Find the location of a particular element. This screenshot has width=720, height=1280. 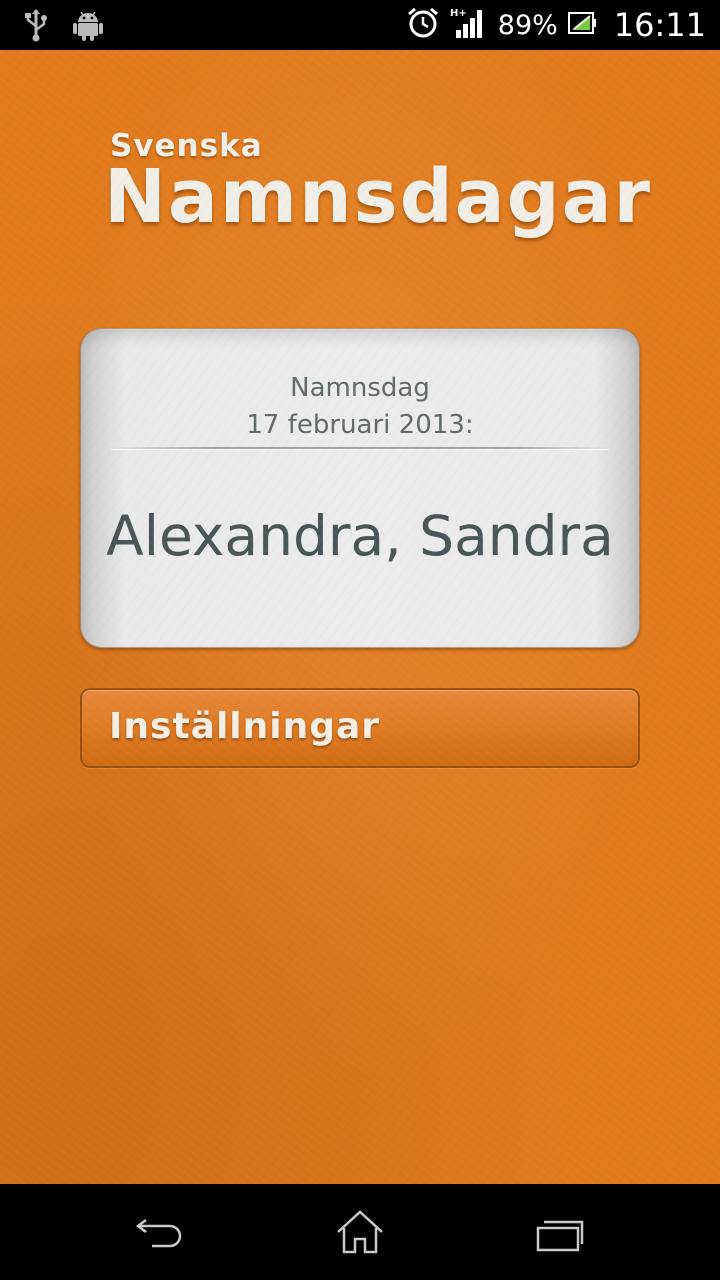

back-icon is located at coordinates (160, 1240).